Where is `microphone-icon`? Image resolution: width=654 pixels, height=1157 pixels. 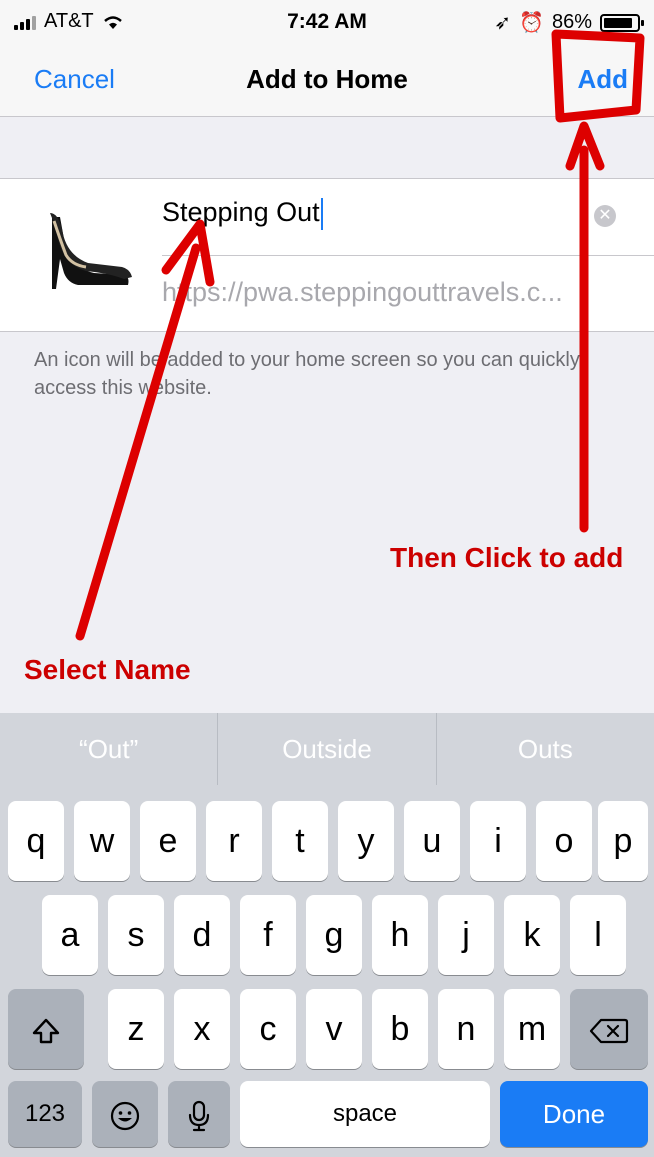
microphone-icon is located at coordinates (199, 1116).